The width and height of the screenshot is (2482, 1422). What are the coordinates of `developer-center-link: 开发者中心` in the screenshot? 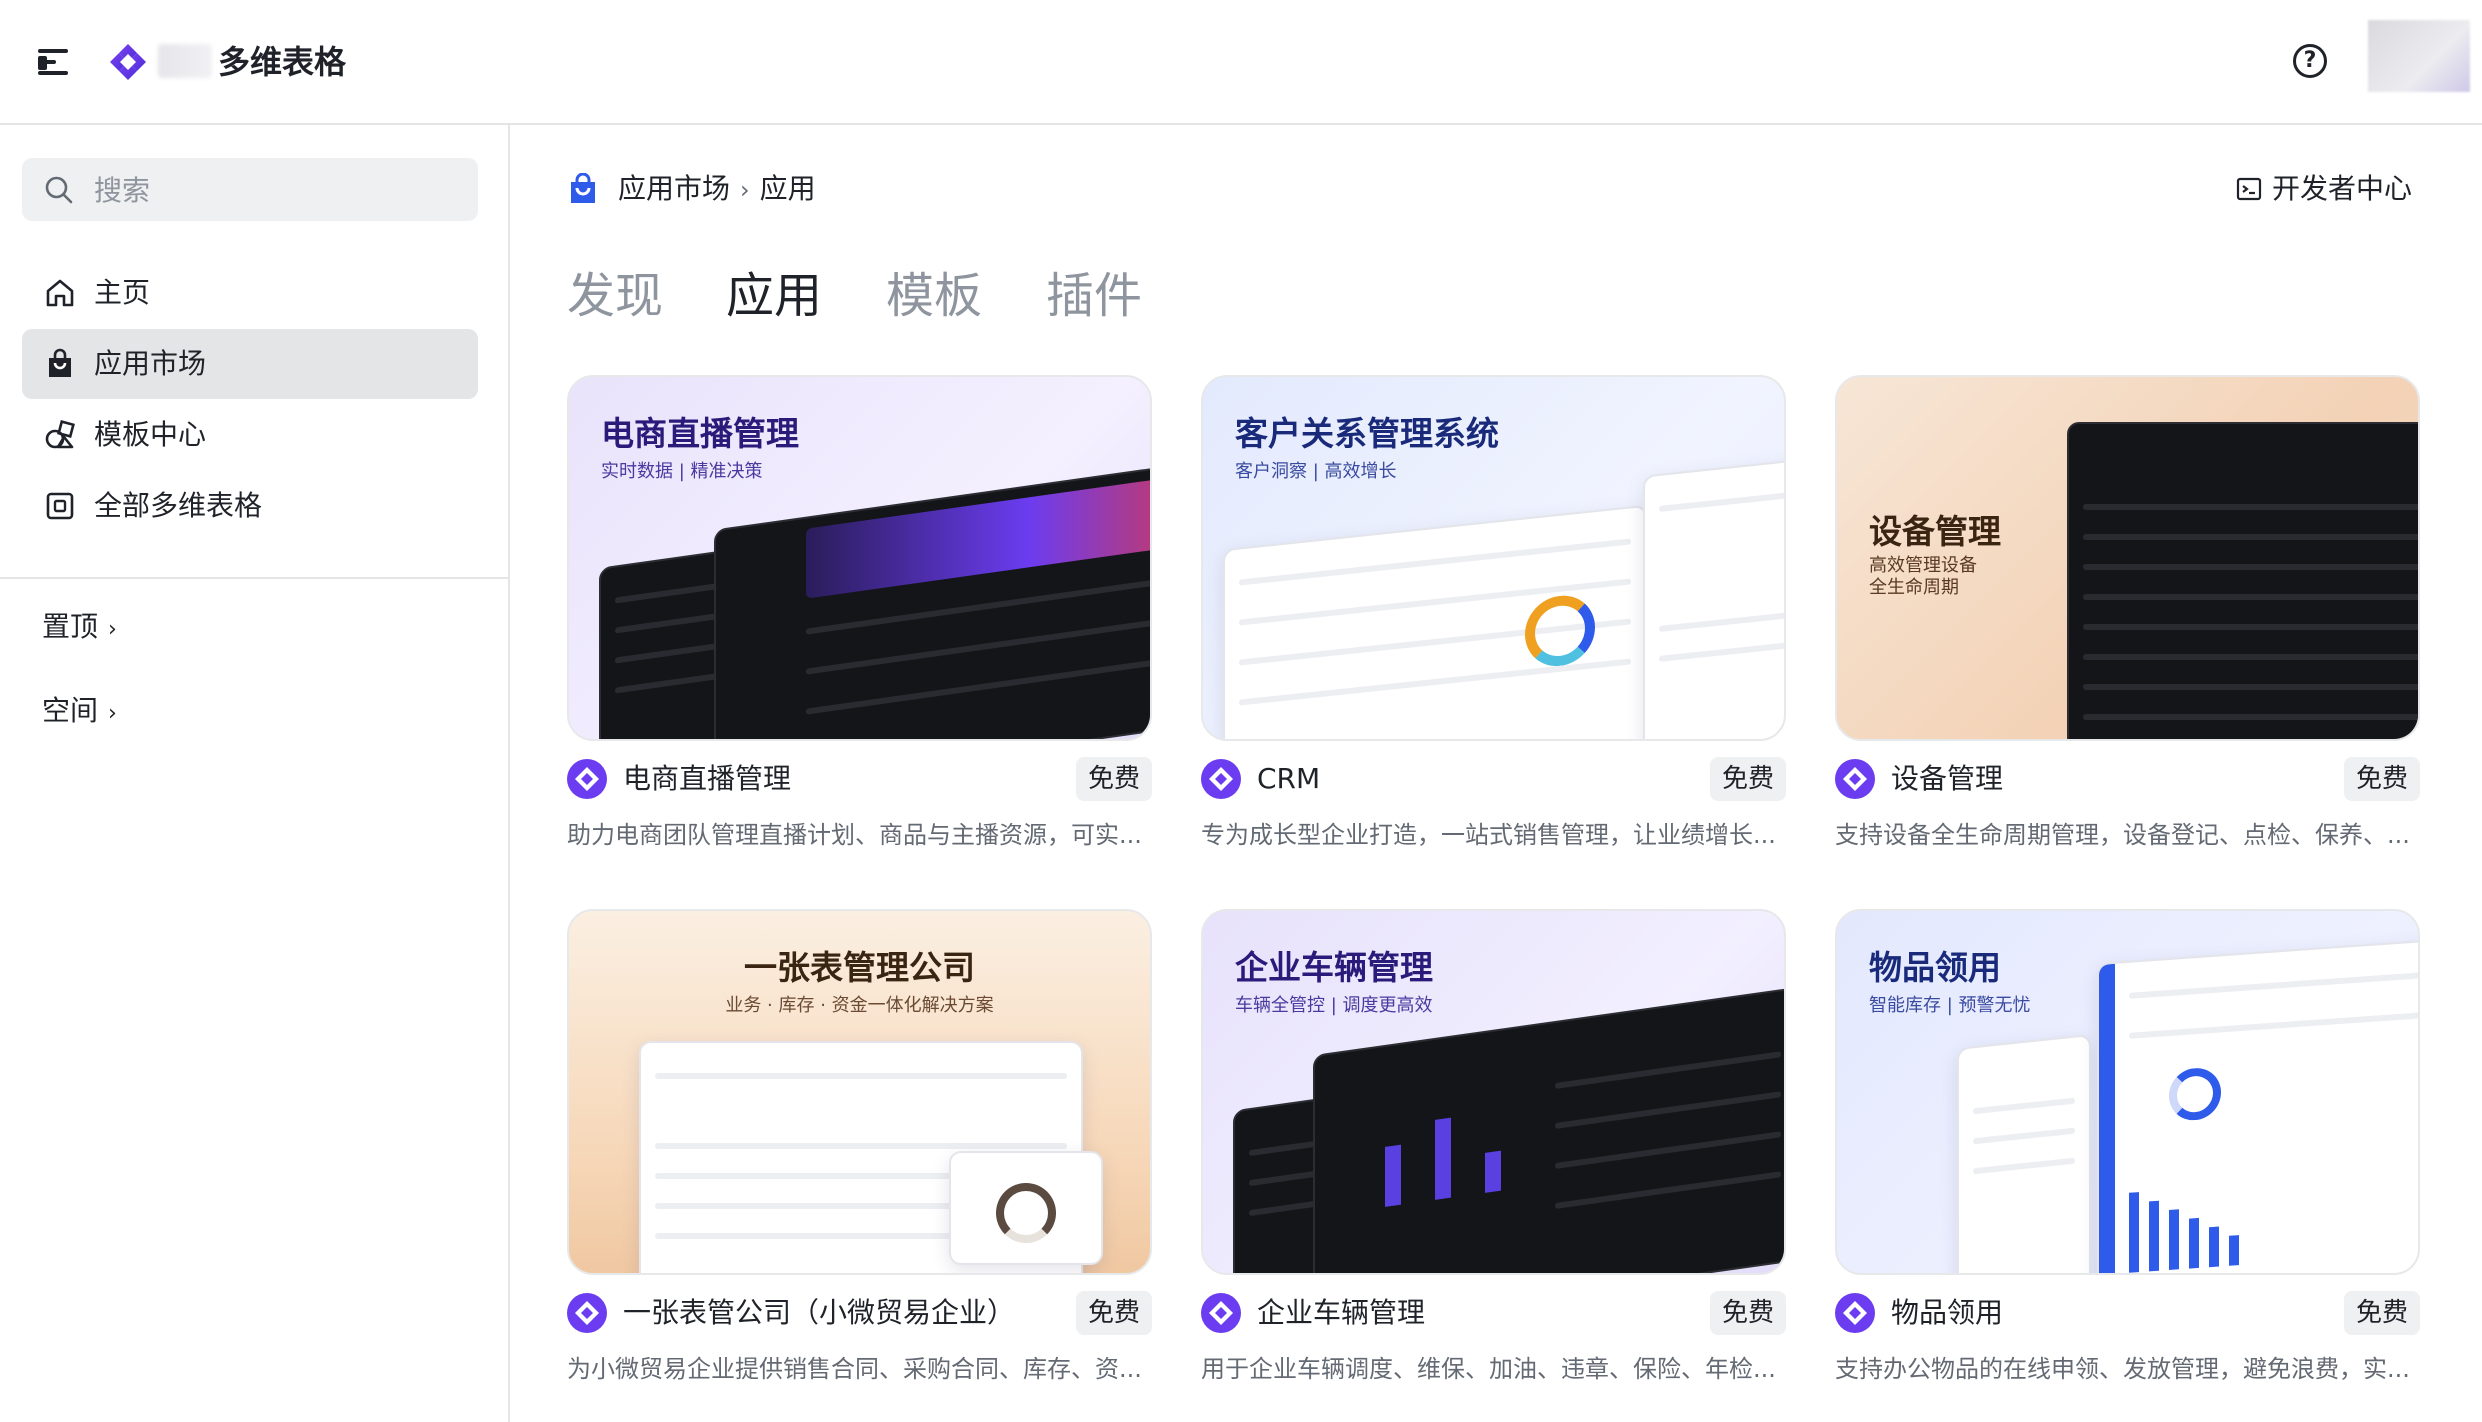 It's located at (2324, 189).